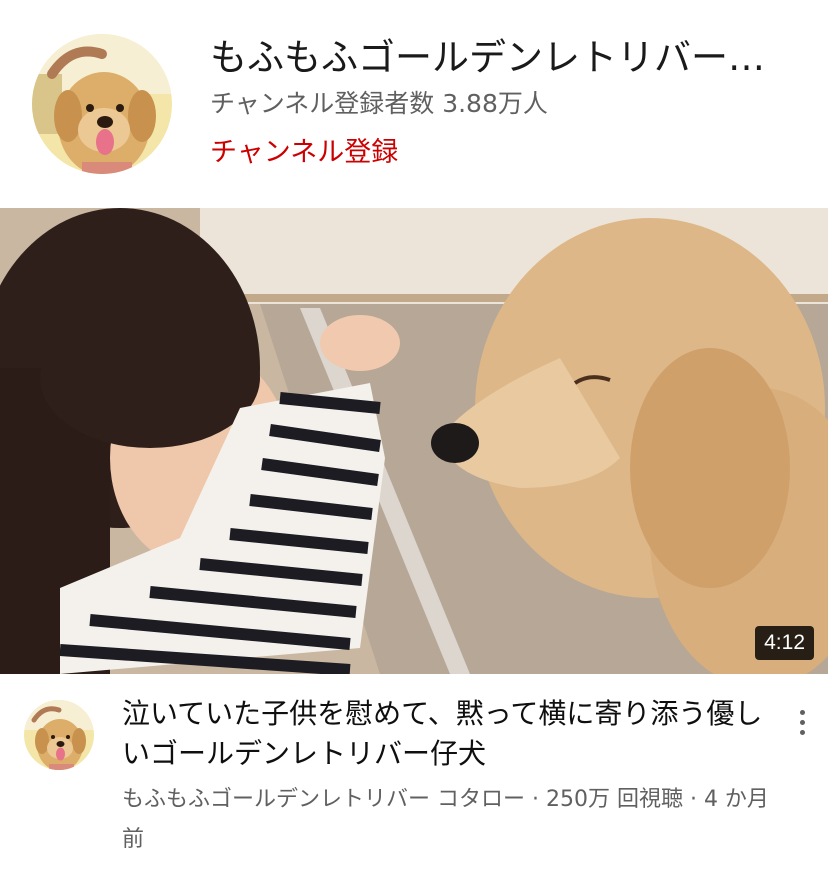 The height and width of the screenshot is (882, 828). I want to click on duration-badge: 4:12, so click(784, 643).